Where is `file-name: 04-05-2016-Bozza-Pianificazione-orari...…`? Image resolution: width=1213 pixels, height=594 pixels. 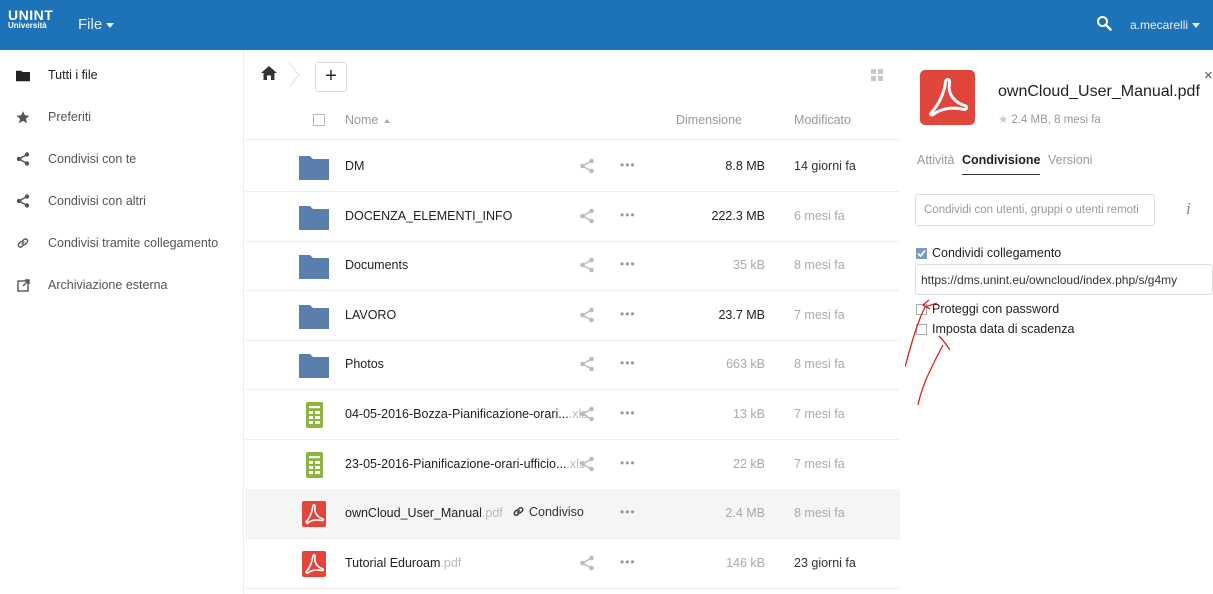 file-name: 04-05-2016-Bozza-Pianificazione-orari...… is located at coordinates (466, 414).